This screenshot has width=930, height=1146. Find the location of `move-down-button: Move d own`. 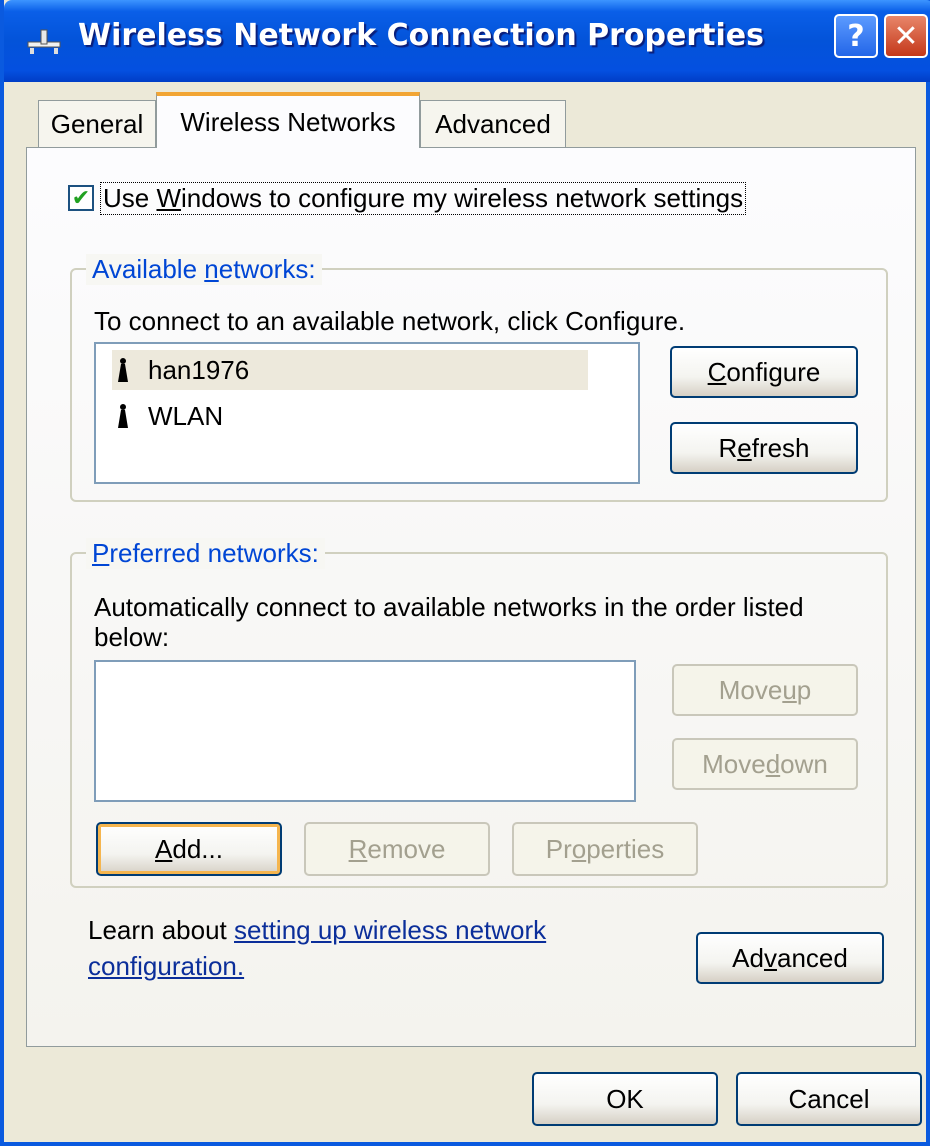

move-down-button: Move d own is located at coordinates (765, 764).